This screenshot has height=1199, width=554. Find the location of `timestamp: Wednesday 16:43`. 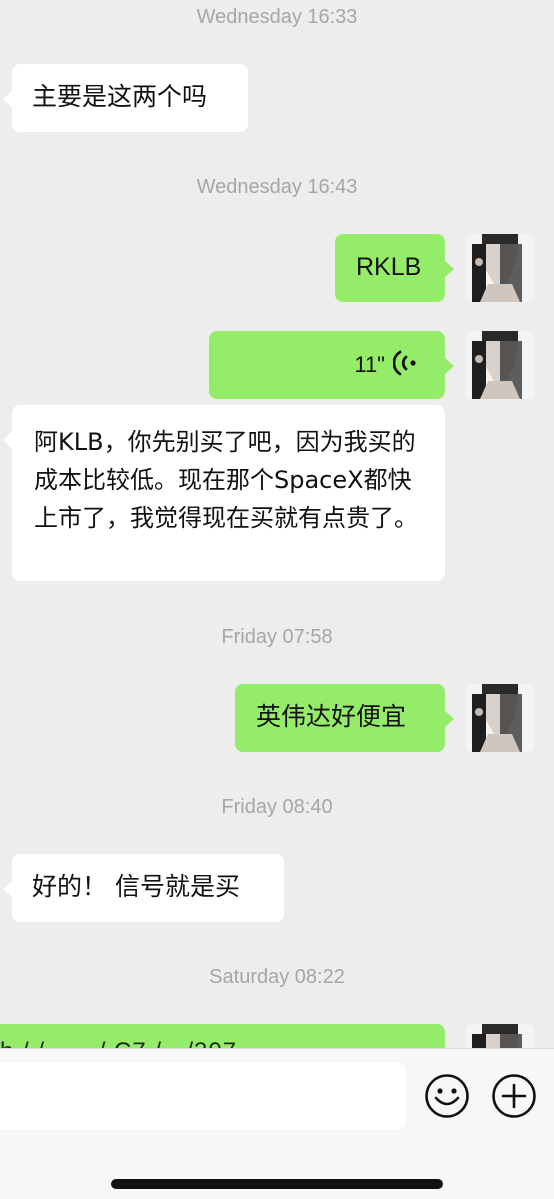

timestamp: Wednesday 16:43 is located at coordinates (277, 187).